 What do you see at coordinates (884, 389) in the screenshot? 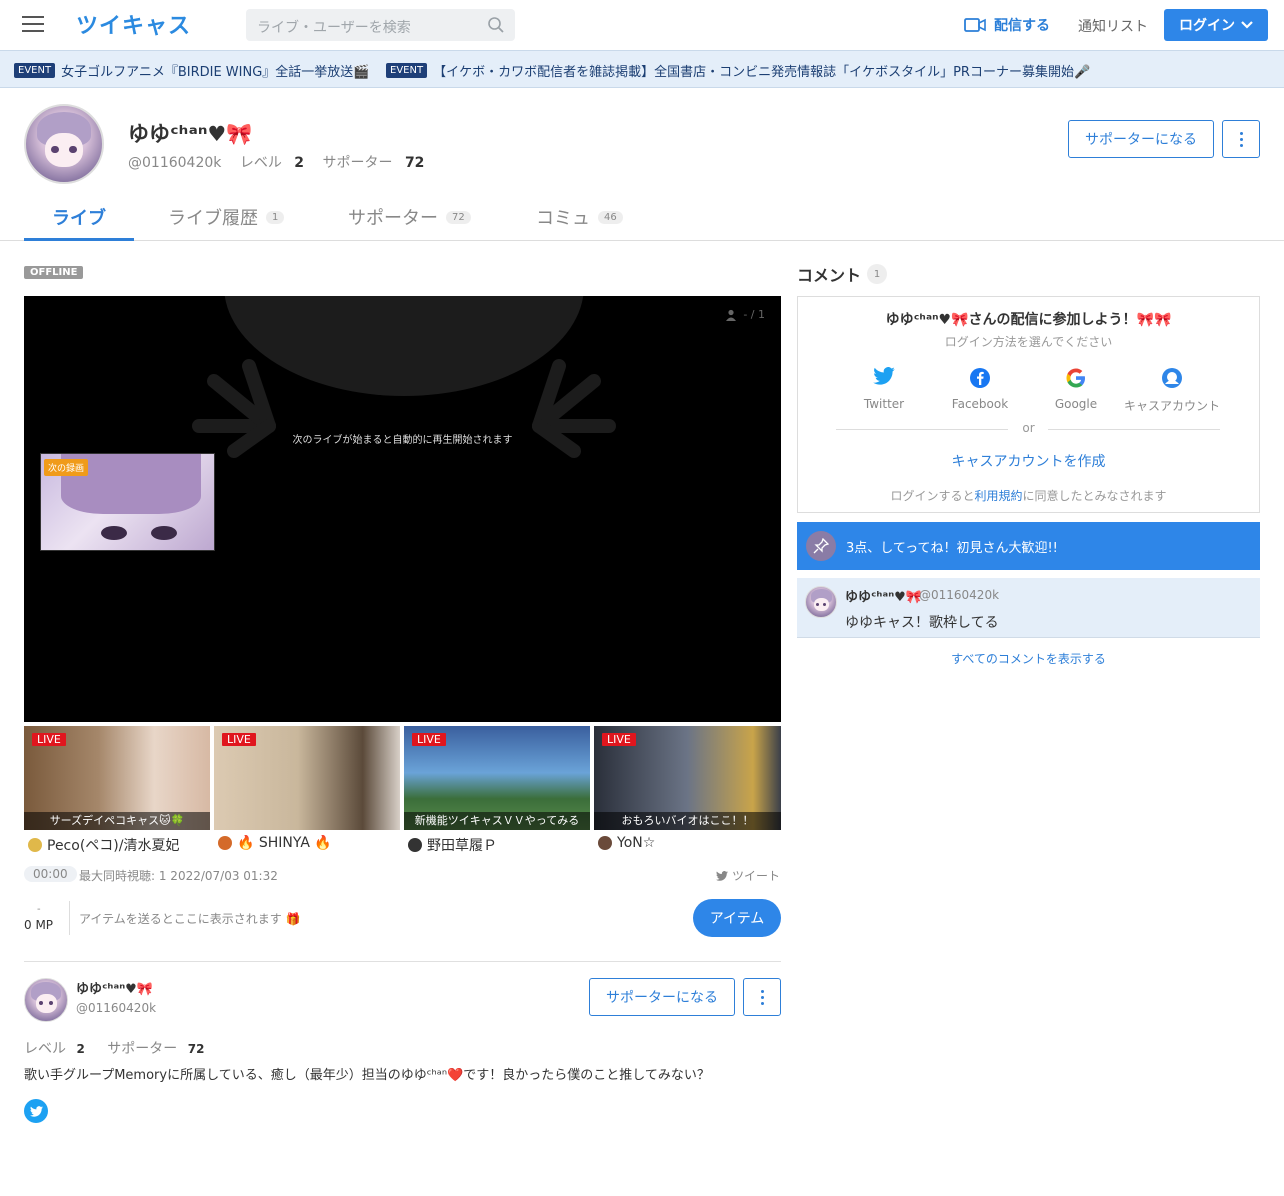
I see `login-twitter: Twitter` at bounding box center [884, 389].